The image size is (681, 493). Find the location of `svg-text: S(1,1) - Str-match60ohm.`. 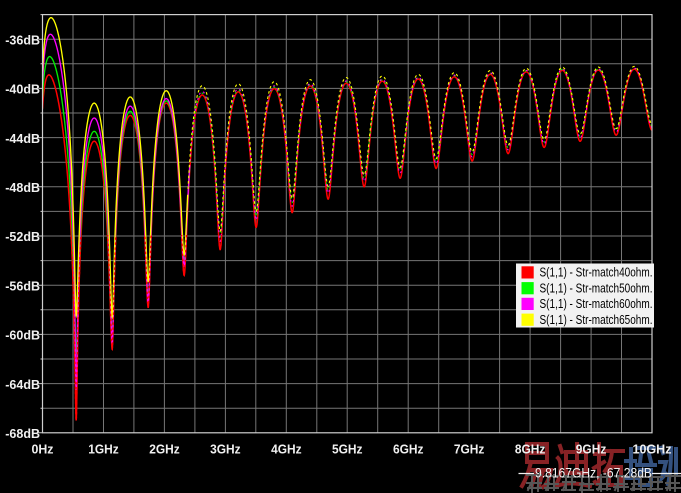

svg-text: S(1,1) - Str-match60ohm. is located at coordinates (596, 303).